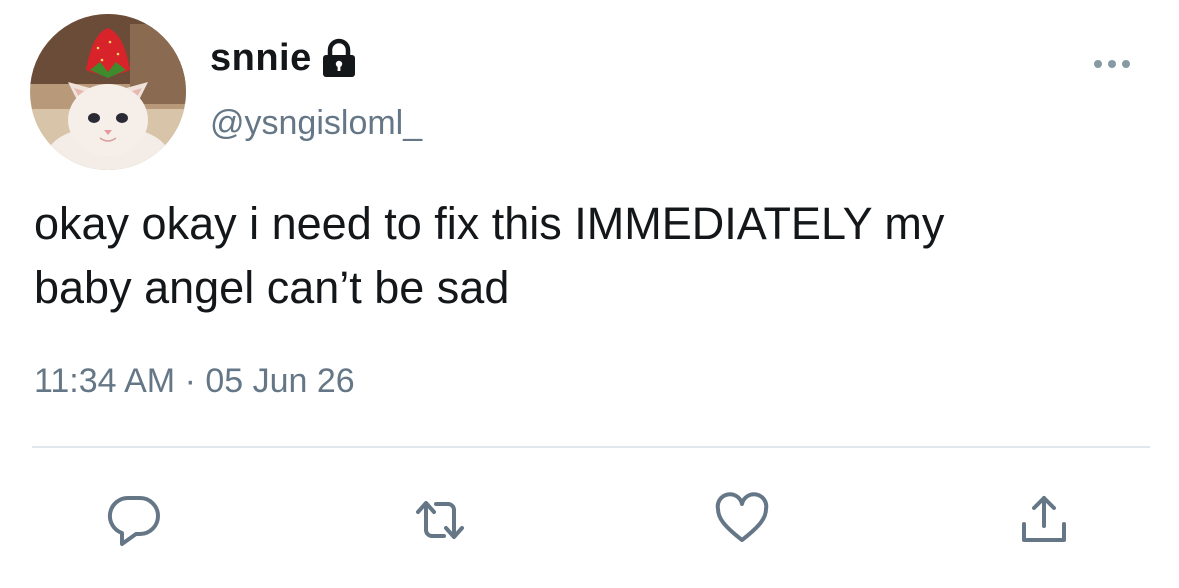 The height and width of the screenshot is (588, 1179). What do you see at coordinates (339, 58) in the screenshot?
I see `lock-icon` at bounding box center [339, 58].